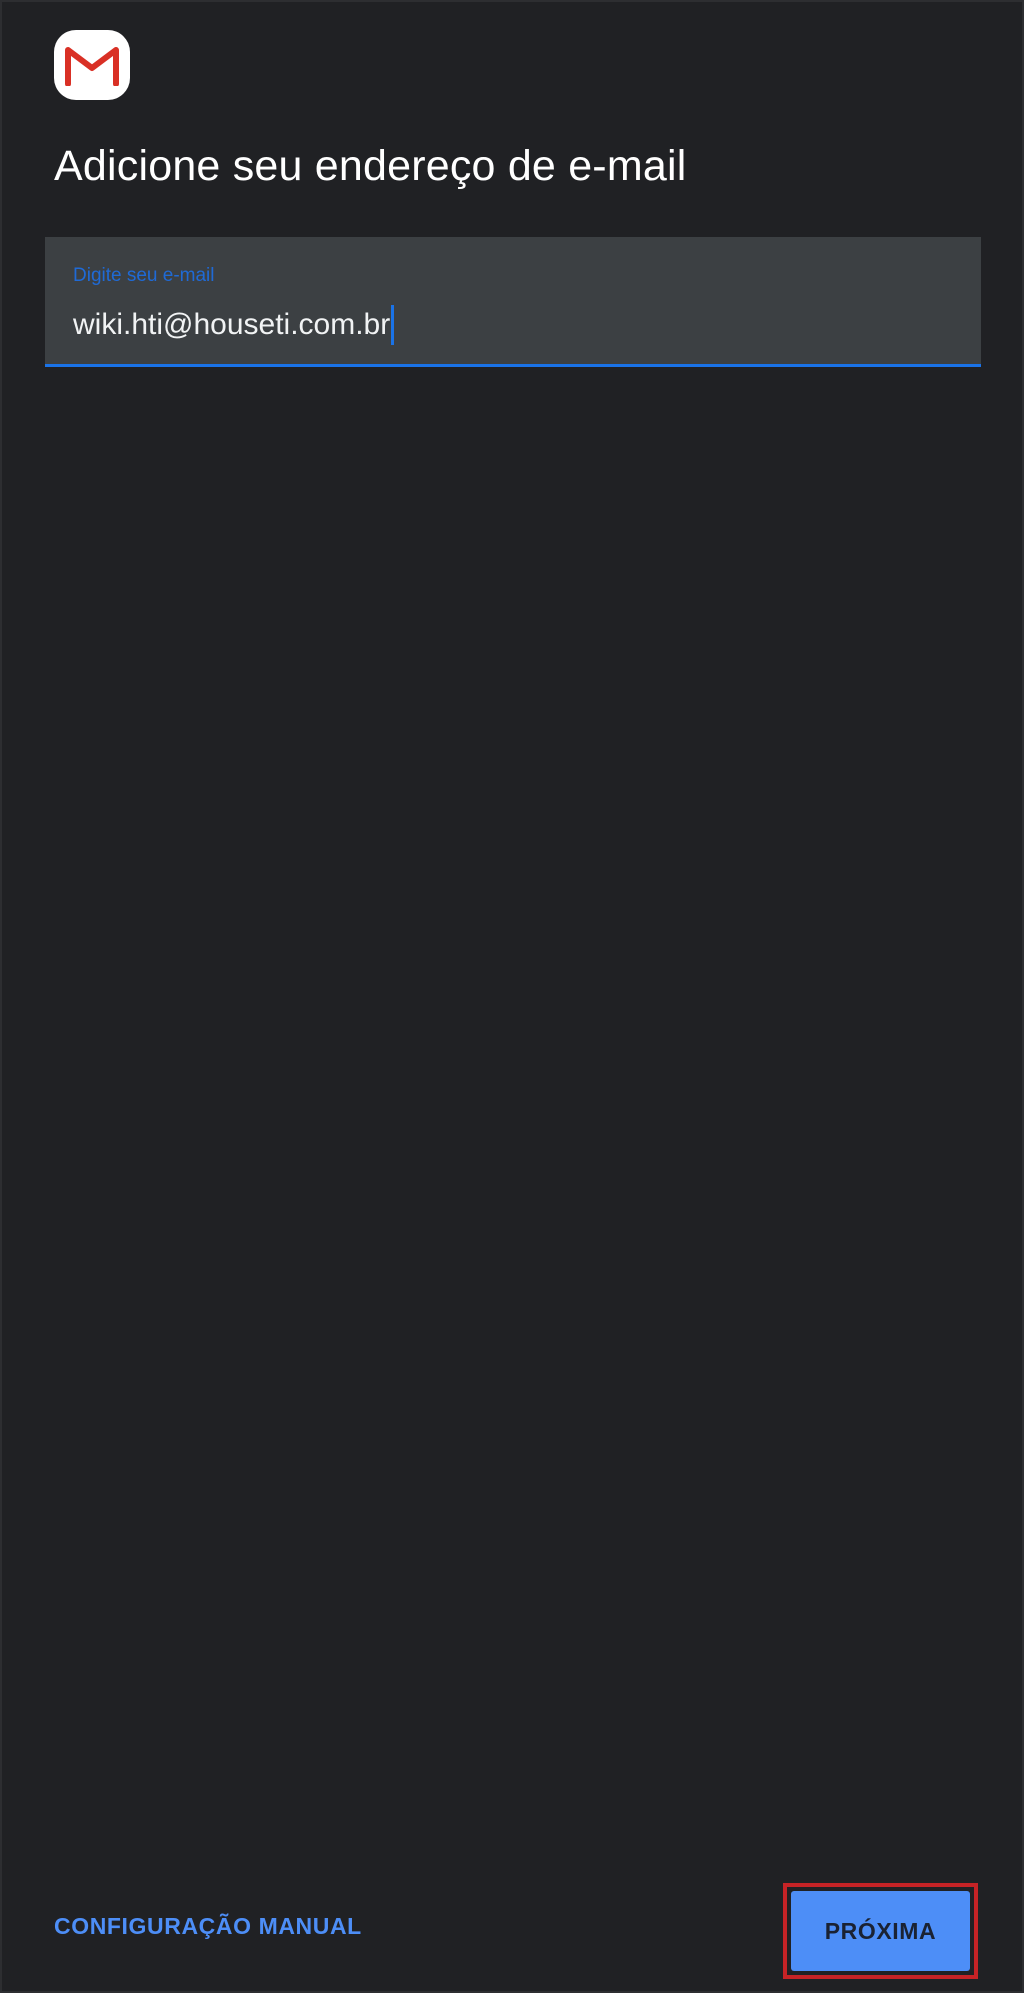  What do you see at coordinates (880, 1931) in the screenshot?
I see `next-button: PRÓXIMA` at bounding box center [880, 1931].